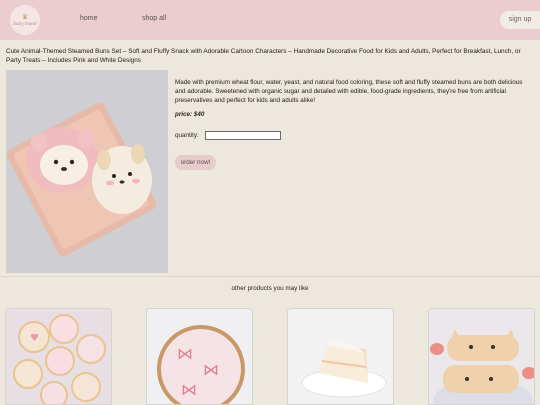 The height and width of the screenshot is (405, 540). I want to click on recommended-product-card: ♥, so click(58, 356).